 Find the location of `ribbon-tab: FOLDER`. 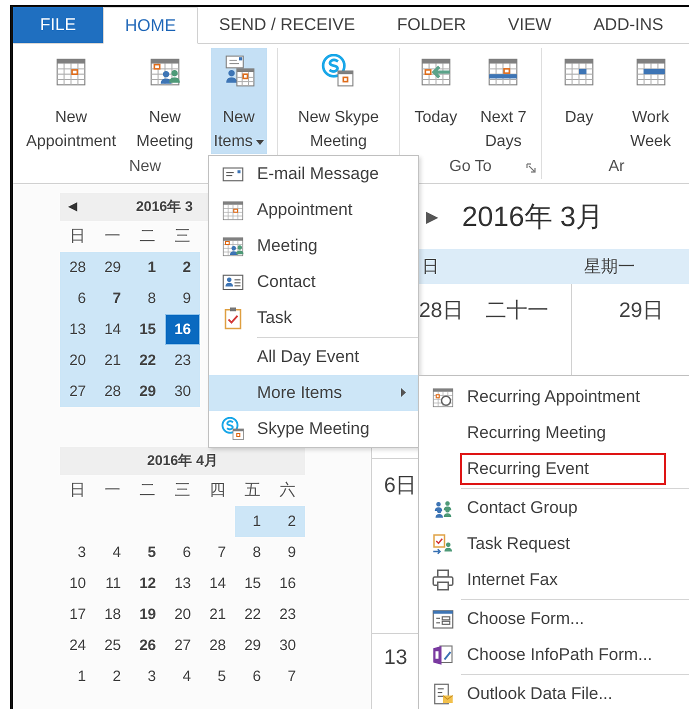

ribbon-tab: FOLDER is located at coordinates (432, 25).